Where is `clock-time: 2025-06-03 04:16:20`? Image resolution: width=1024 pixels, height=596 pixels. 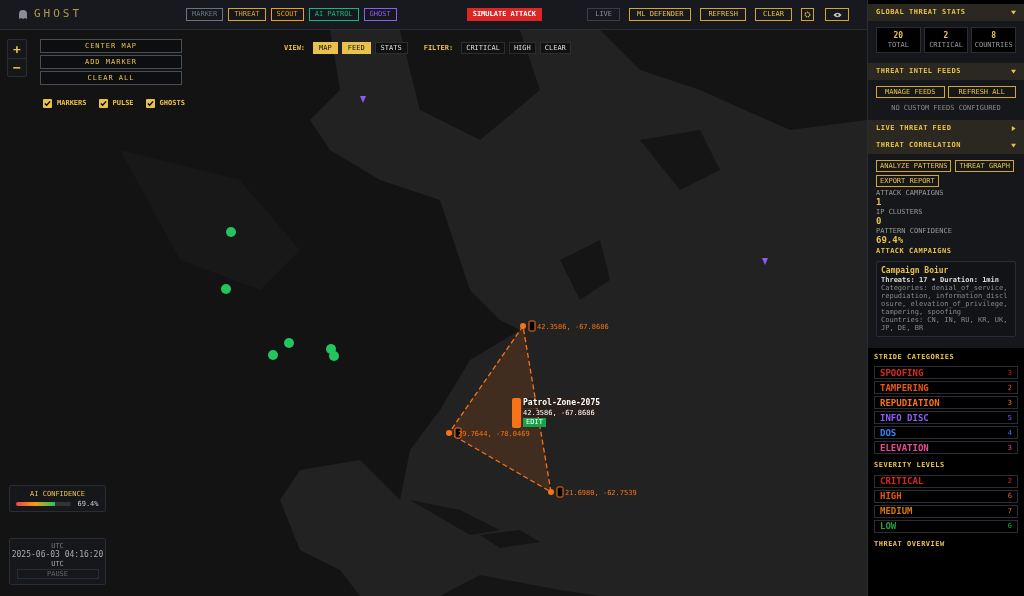
clock-time: 2025-06-03 04:16:20 is located at coordinates (57, 555).